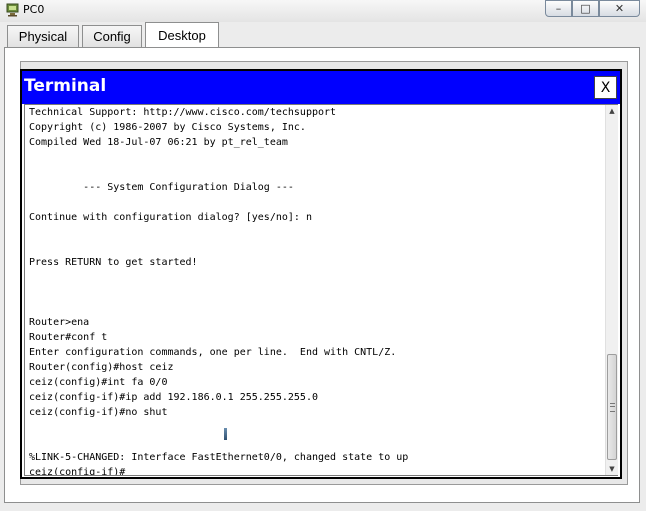  What do you see at coordinates (611, 290) in the screenshot?
I see `terminal-scrollbar: ▲ ▼` at bounding box center [611, 290].